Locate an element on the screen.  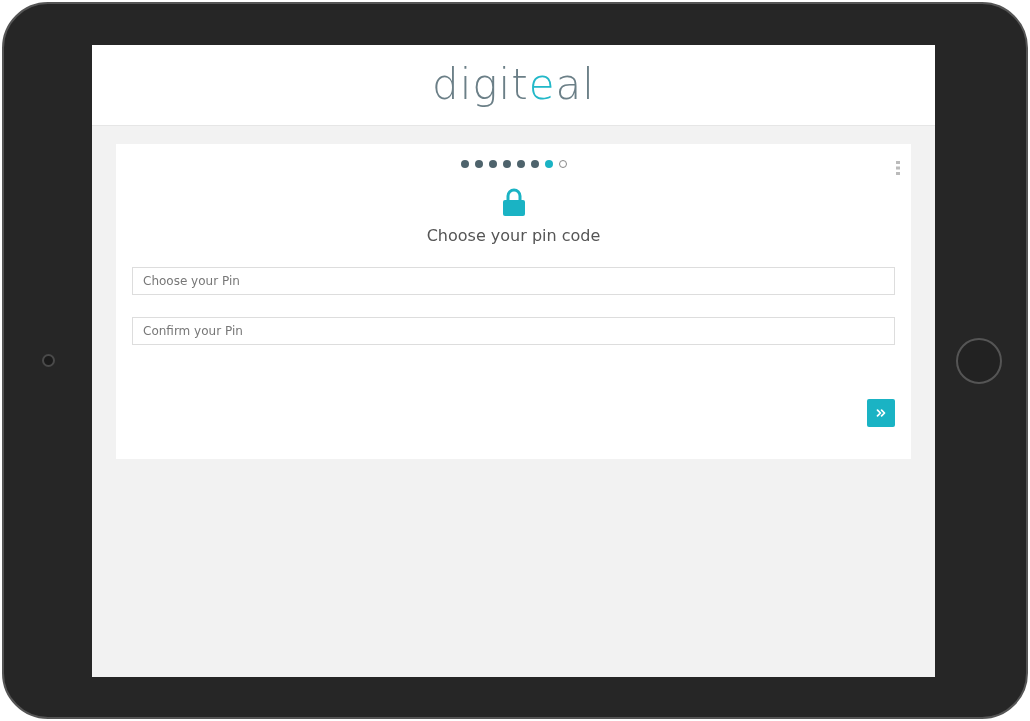
lock-icon is located at coordinates (513, 201).